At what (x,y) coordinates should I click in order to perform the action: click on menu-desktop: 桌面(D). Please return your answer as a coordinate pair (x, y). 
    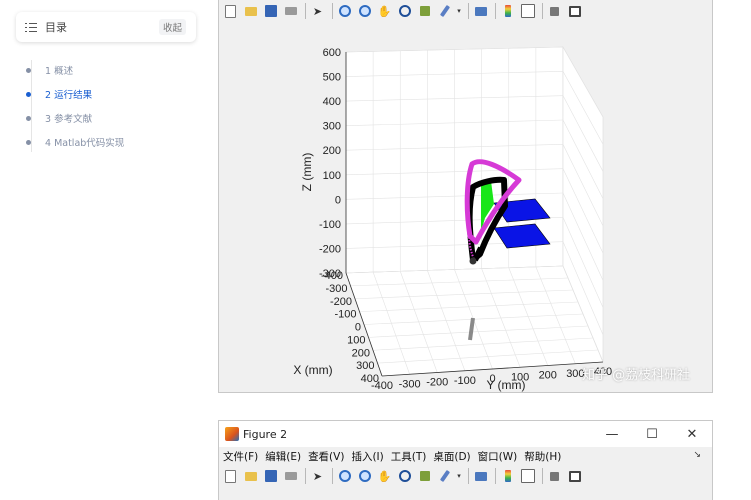
    Looking at the image, I should click on (451, 456).